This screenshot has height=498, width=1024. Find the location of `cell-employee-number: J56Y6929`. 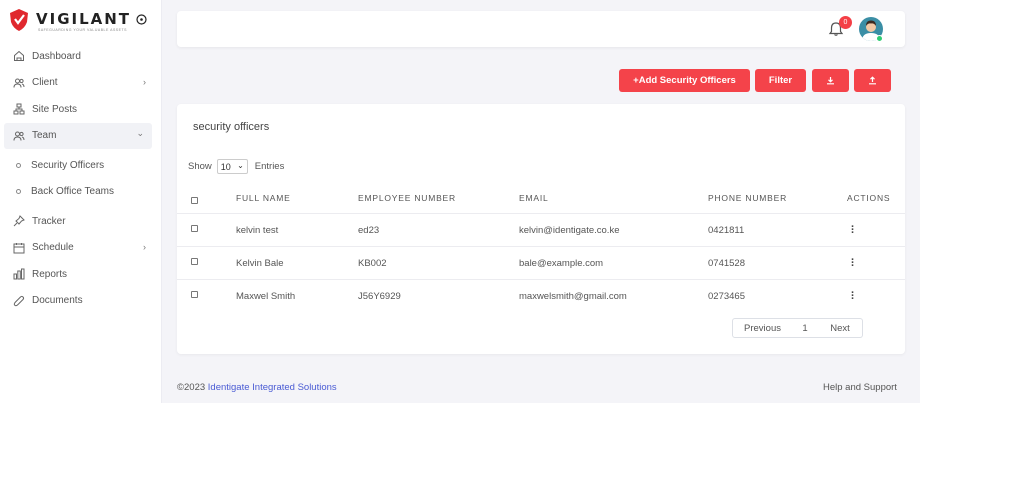

cell-employee-number: J56Y6929 is located at coordinates (379, 296).